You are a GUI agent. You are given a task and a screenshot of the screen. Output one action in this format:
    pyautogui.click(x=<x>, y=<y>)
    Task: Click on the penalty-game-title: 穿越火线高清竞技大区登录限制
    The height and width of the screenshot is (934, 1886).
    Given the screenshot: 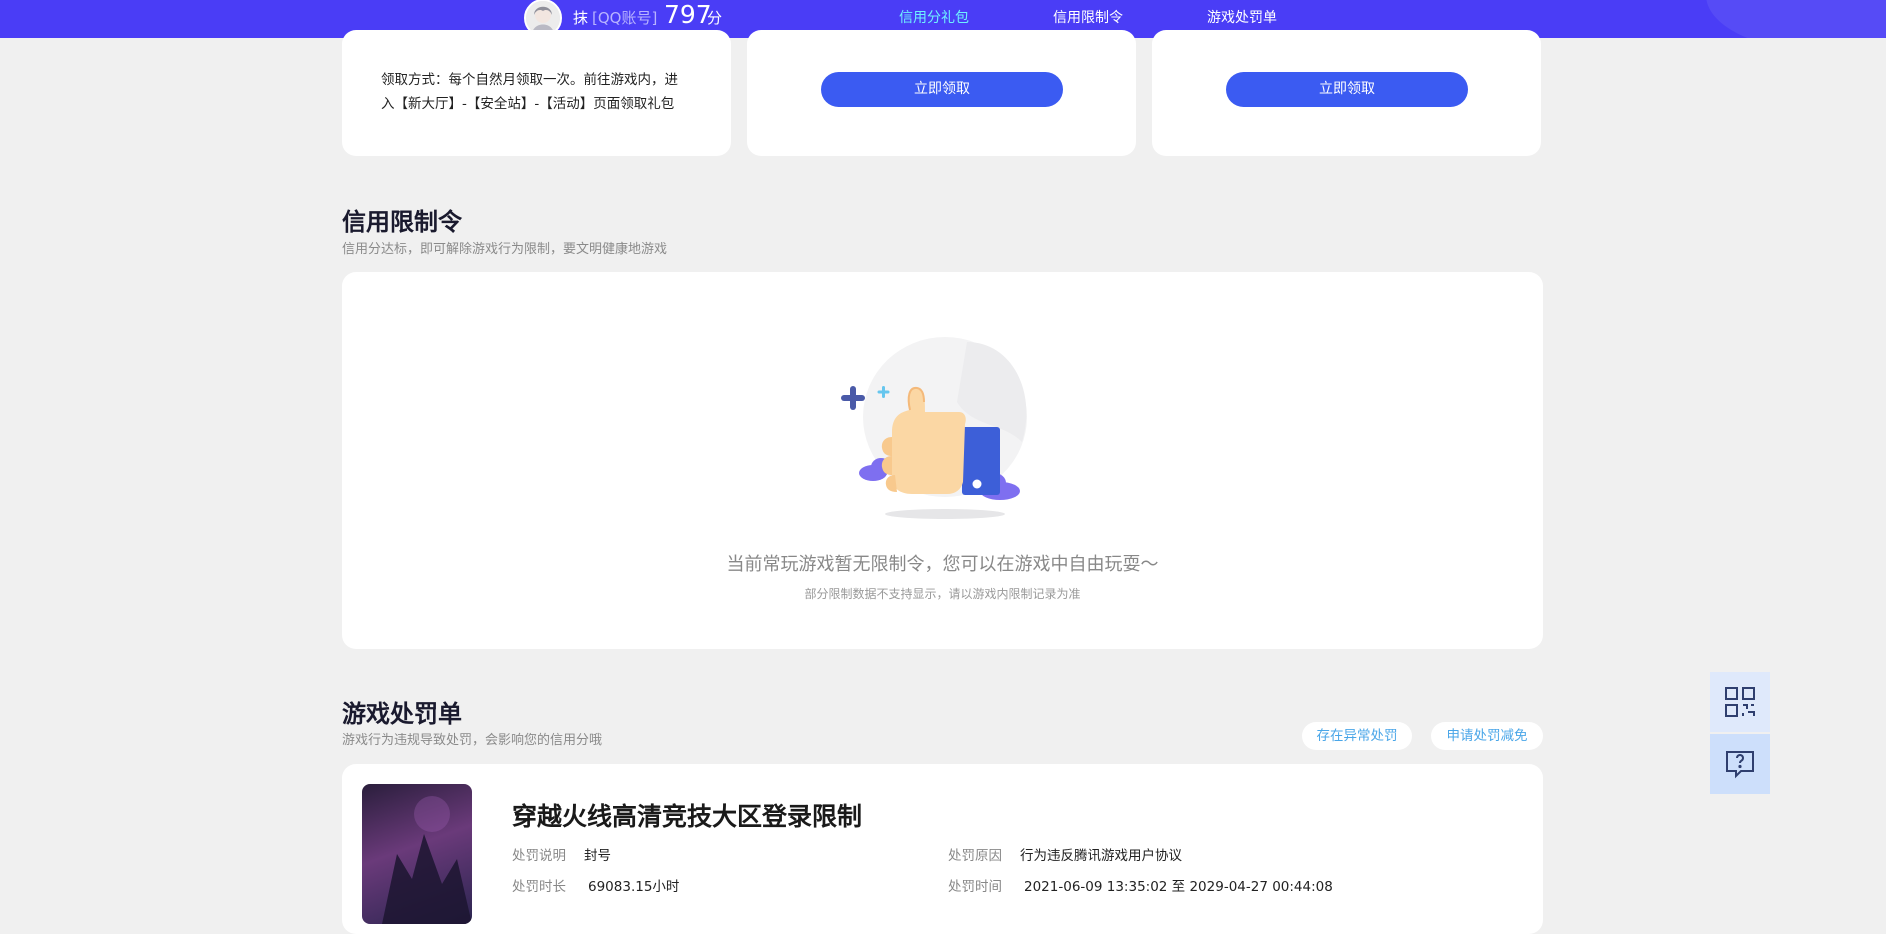 What is the action you would take?
    pyautogui.click(x=687, y=816)
    